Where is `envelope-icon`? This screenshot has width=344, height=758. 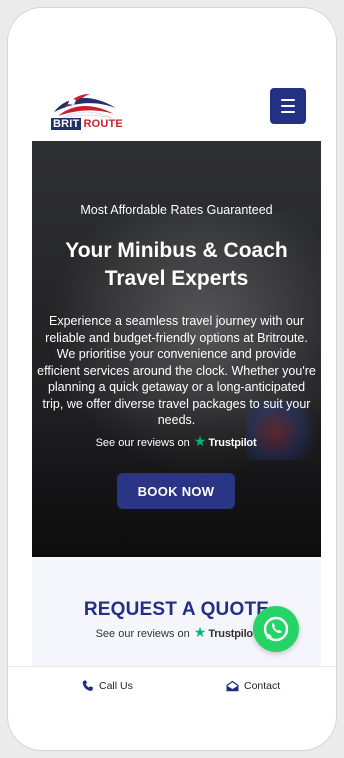
envelope-icon is located at coordinates (232, 686).